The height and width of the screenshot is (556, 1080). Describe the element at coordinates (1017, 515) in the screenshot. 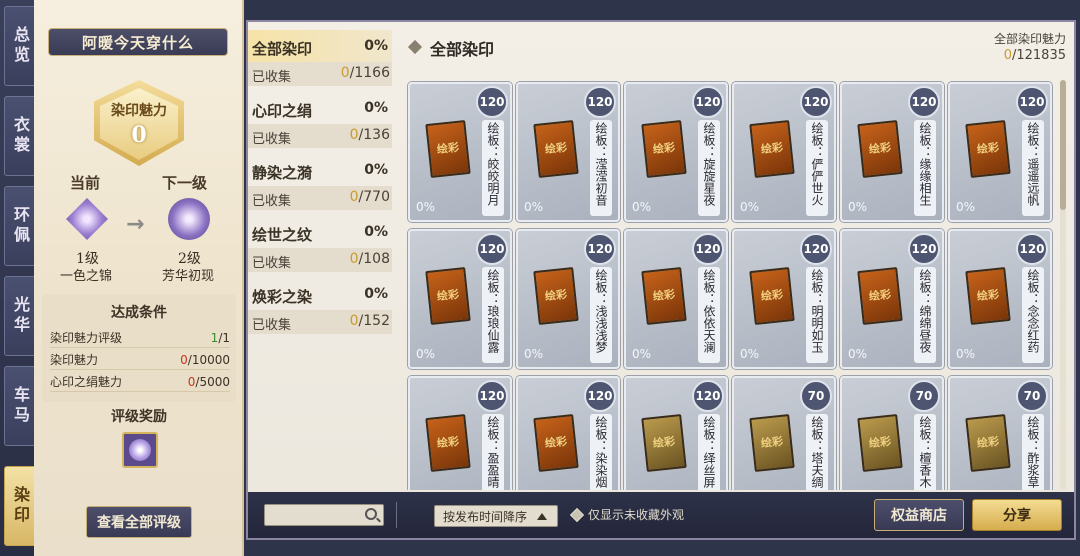

I see `share-button: 分享` at that location.